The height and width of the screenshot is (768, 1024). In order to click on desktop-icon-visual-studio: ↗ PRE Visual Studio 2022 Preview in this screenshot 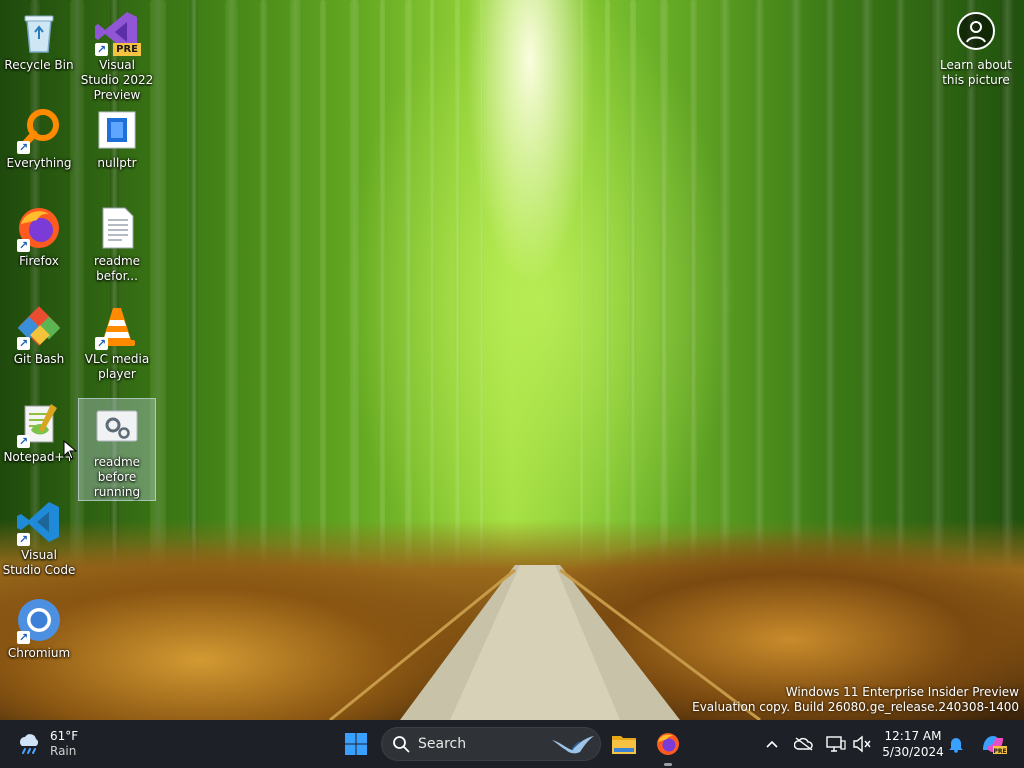, I will do `click(117, 55)`.